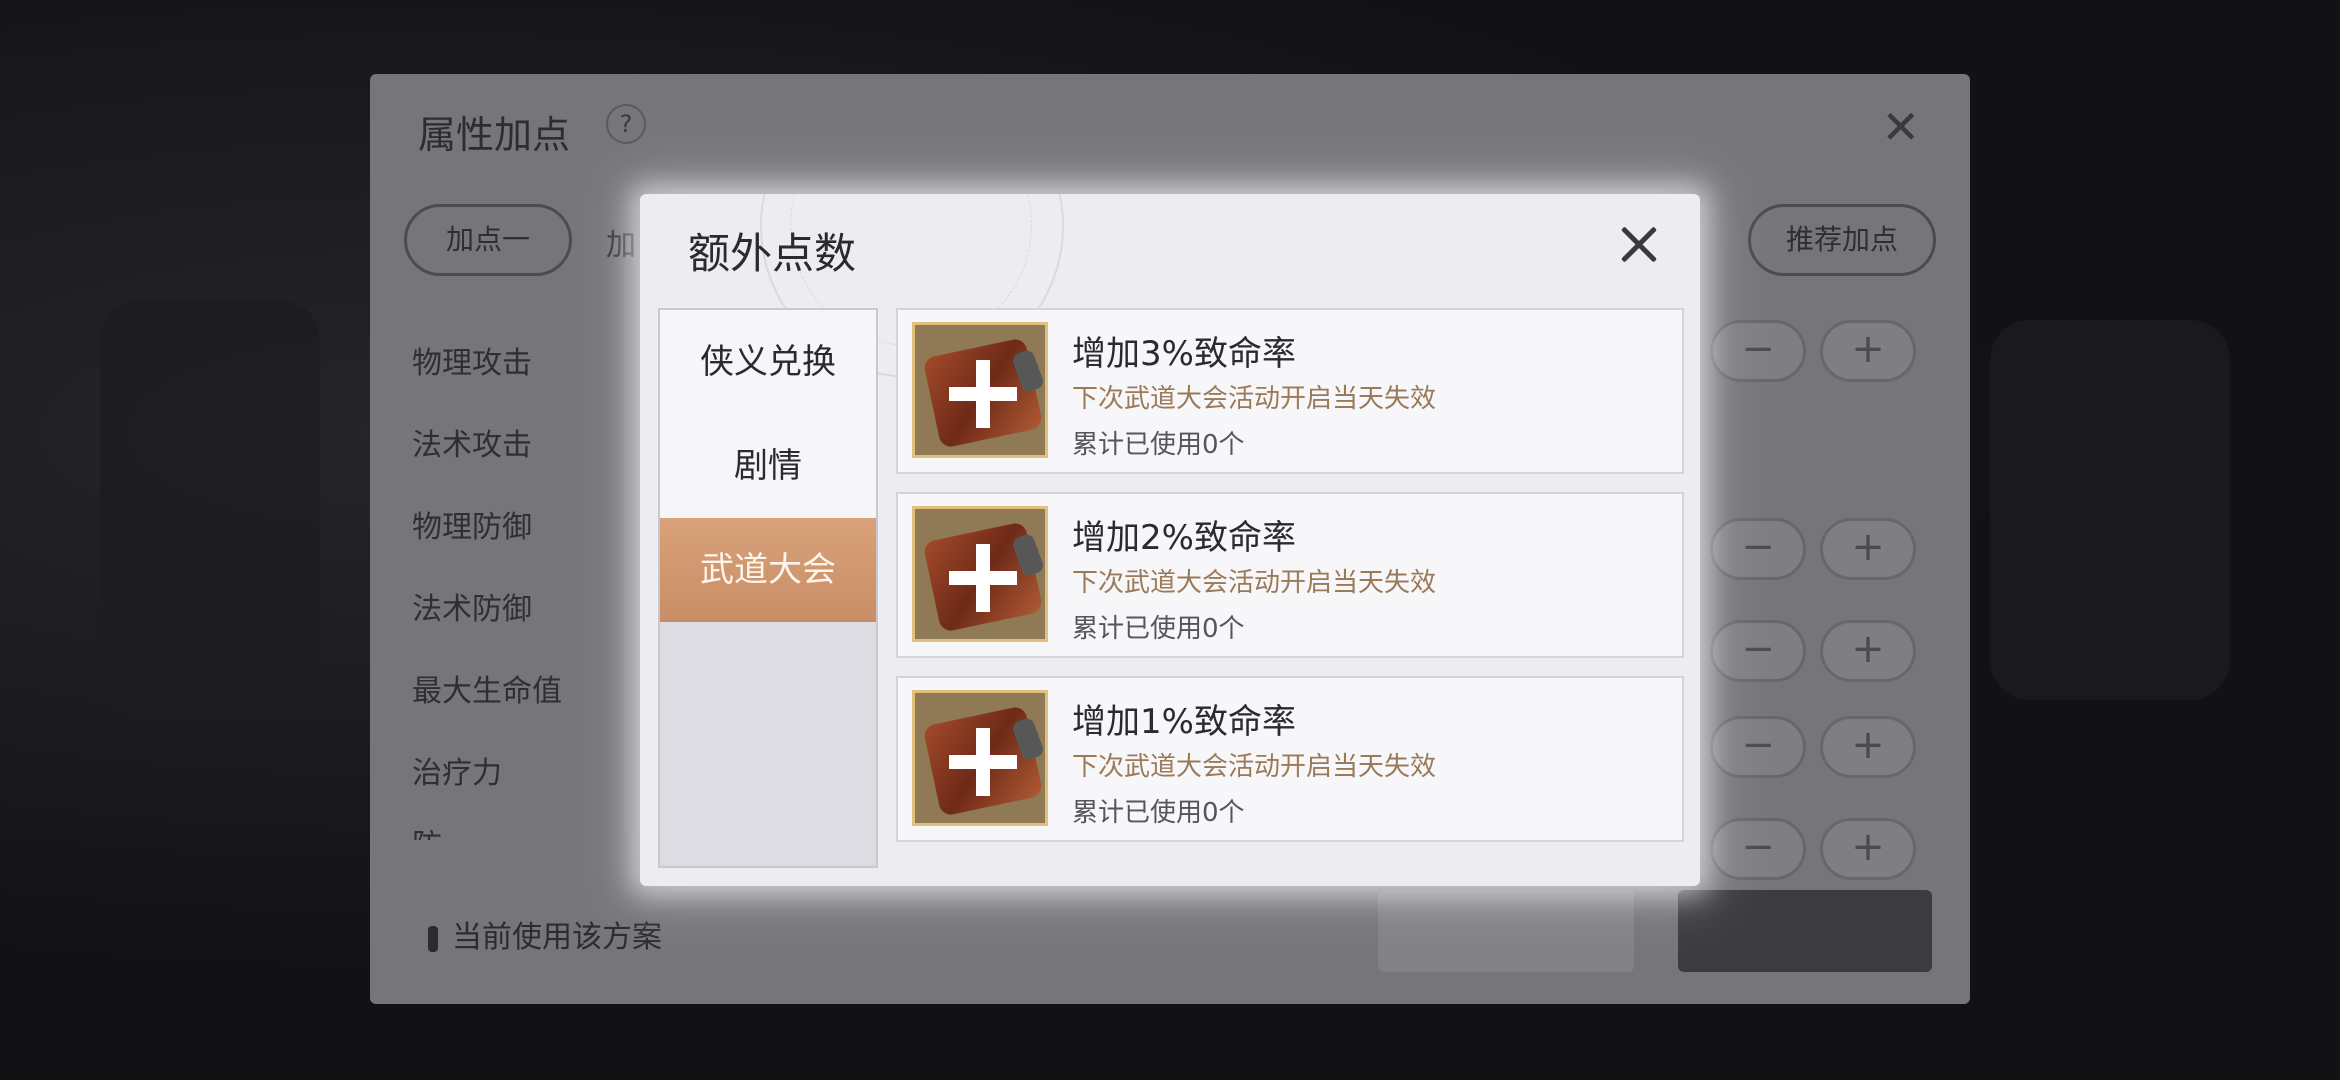 The height and width of the screenshot is (1080, 2340). I want to click on stat-label: 治疗力, so click(457, 773).